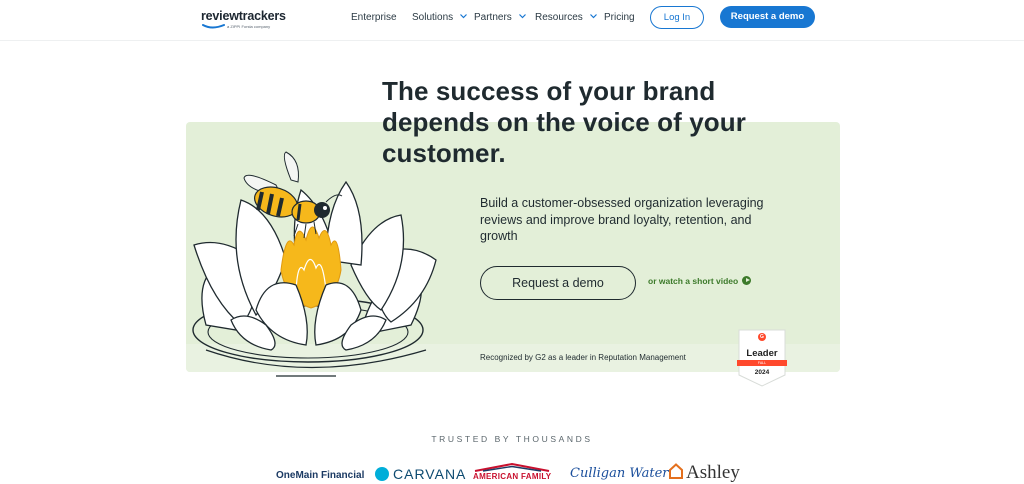  Describe the element at coordinates (382, 474) in the screenshot. I see `carvana-mark-icon` at that location.